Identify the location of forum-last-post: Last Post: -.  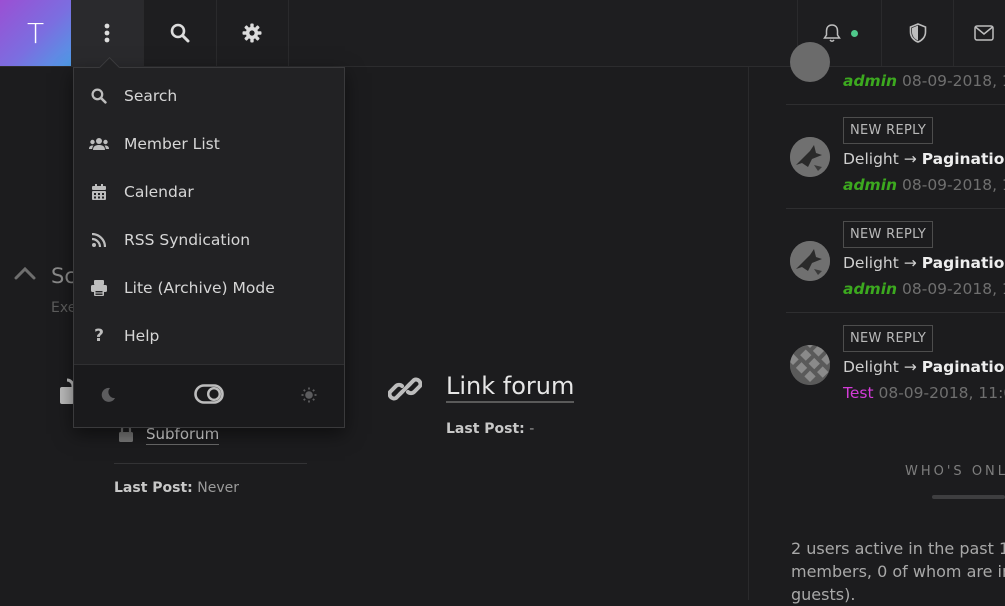
(490, 429).